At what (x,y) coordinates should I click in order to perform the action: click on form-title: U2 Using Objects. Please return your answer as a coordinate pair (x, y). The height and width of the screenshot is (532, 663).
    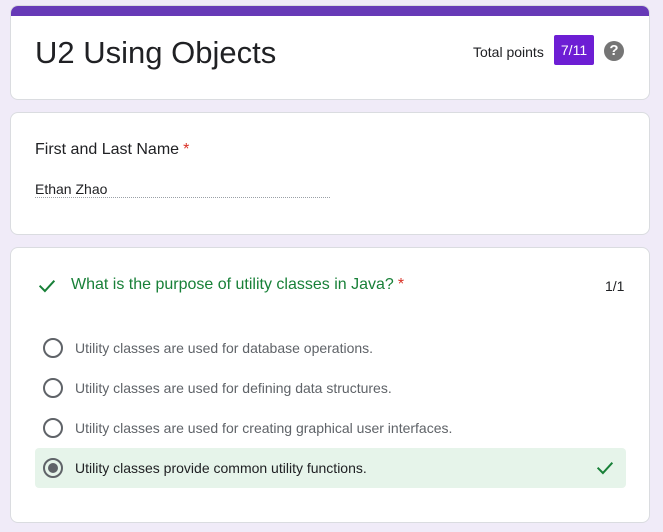
    Looking at the image, I should click on (156, 52).